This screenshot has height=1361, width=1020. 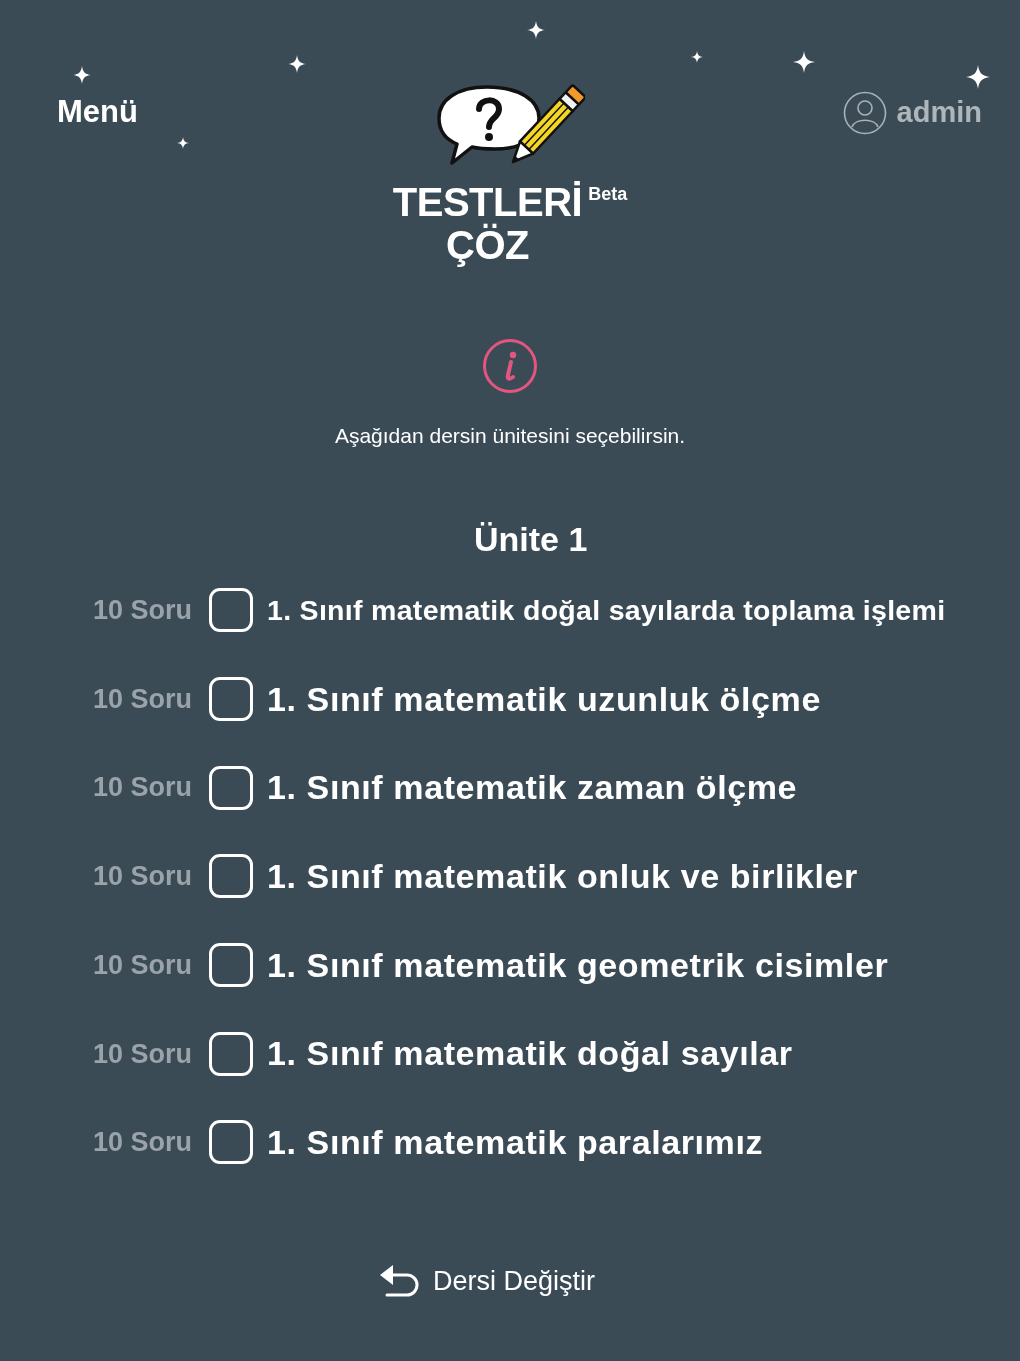 I want to click on info-icon, so click(x=510, y=366).